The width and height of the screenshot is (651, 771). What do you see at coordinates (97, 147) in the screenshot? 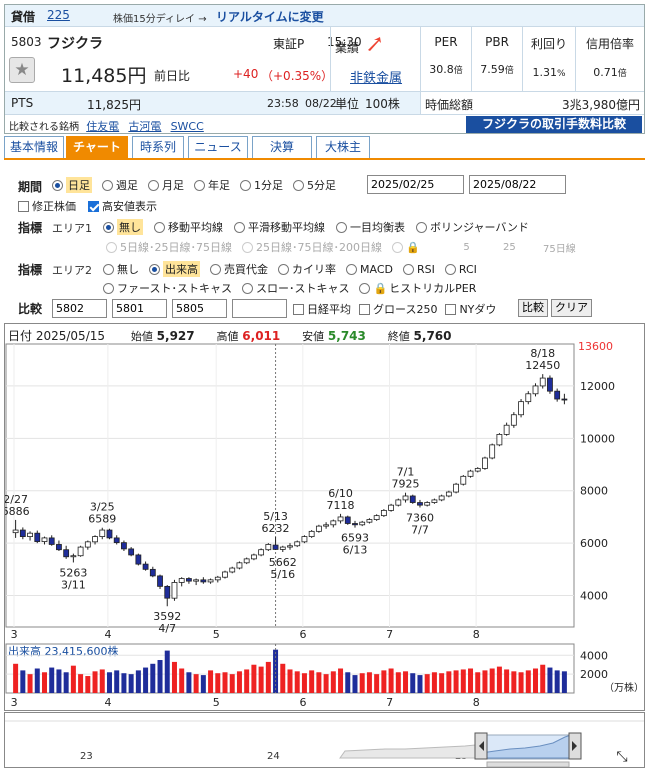
I see `tab-chart: チャート` at bounding box center [97, 147].